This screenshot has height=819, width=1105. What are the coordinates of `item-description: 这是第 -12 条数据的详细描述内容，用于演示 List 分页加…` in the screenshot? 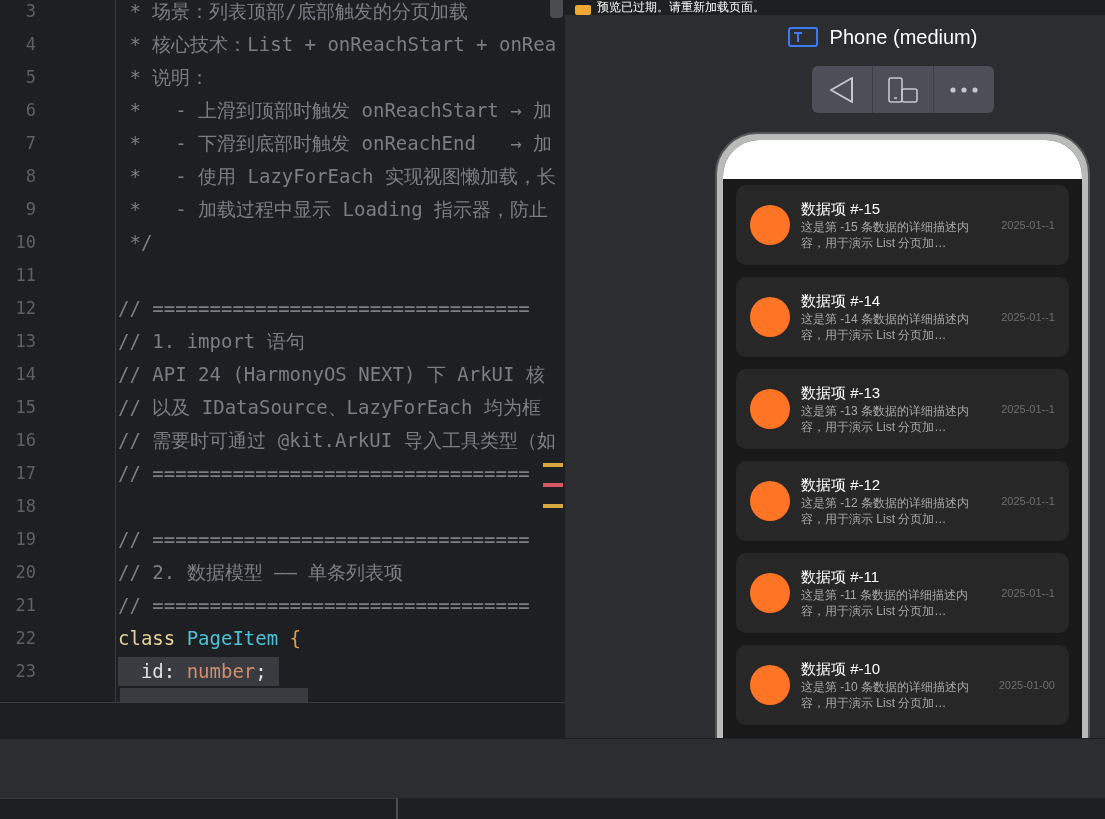 It's located at (885, 511).